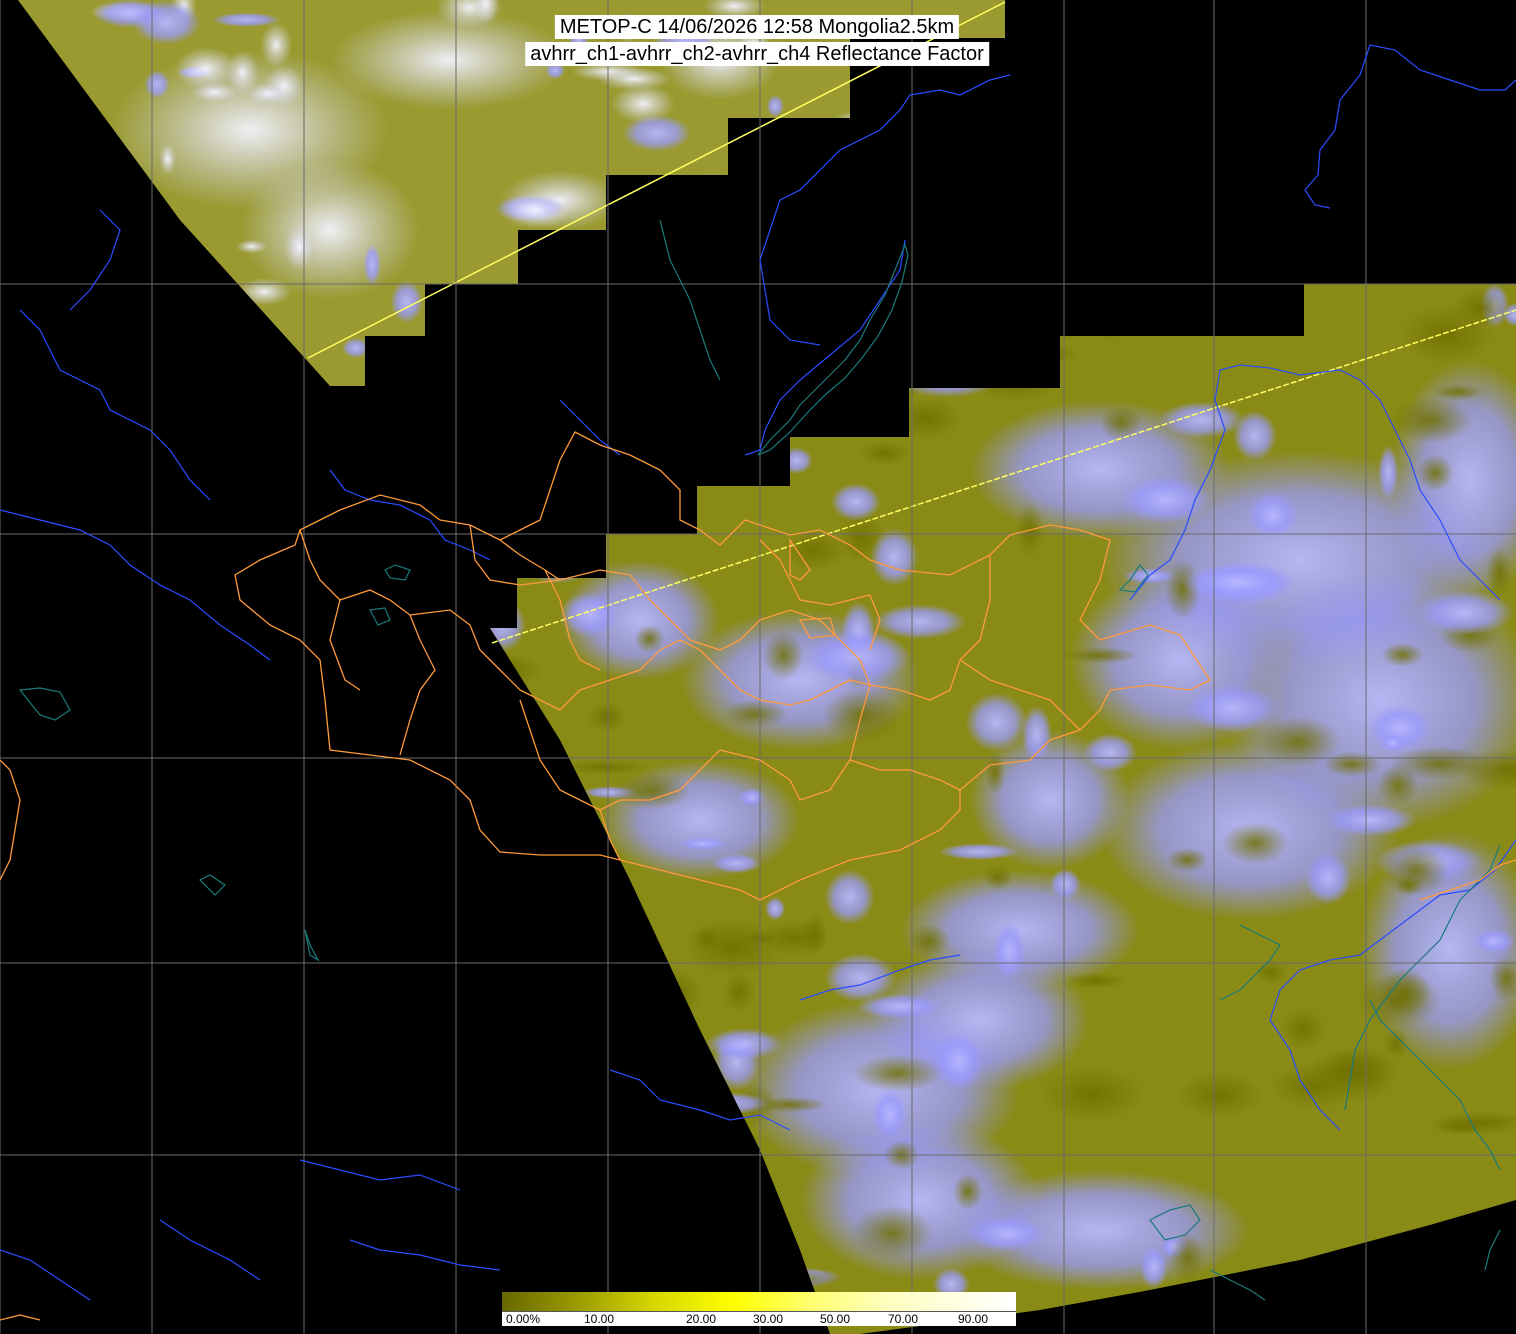 The width and height of the screenshot is (1516, 1334). I want to click on colorbar-tick-label: 90.00, so click(973, 1319).